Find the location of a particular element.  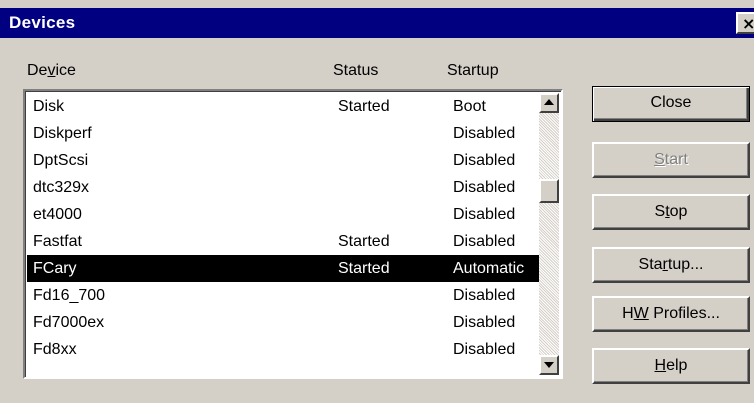

help-button: Help is located at coordinates (671, 366).